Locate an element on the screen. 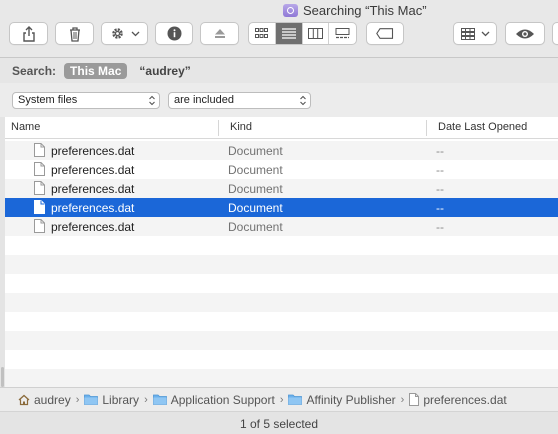 The height and width of the screenshot is (434, 558). icon-view-button is located at coordinates (262, 33).